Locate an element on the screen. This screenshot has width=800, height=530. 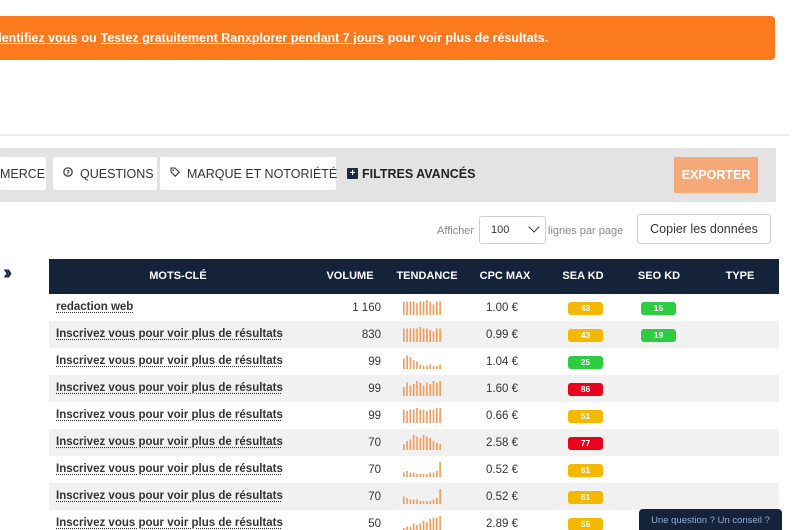
tab-questions: ? QUESTIONS is located at coordinates (105, 173).